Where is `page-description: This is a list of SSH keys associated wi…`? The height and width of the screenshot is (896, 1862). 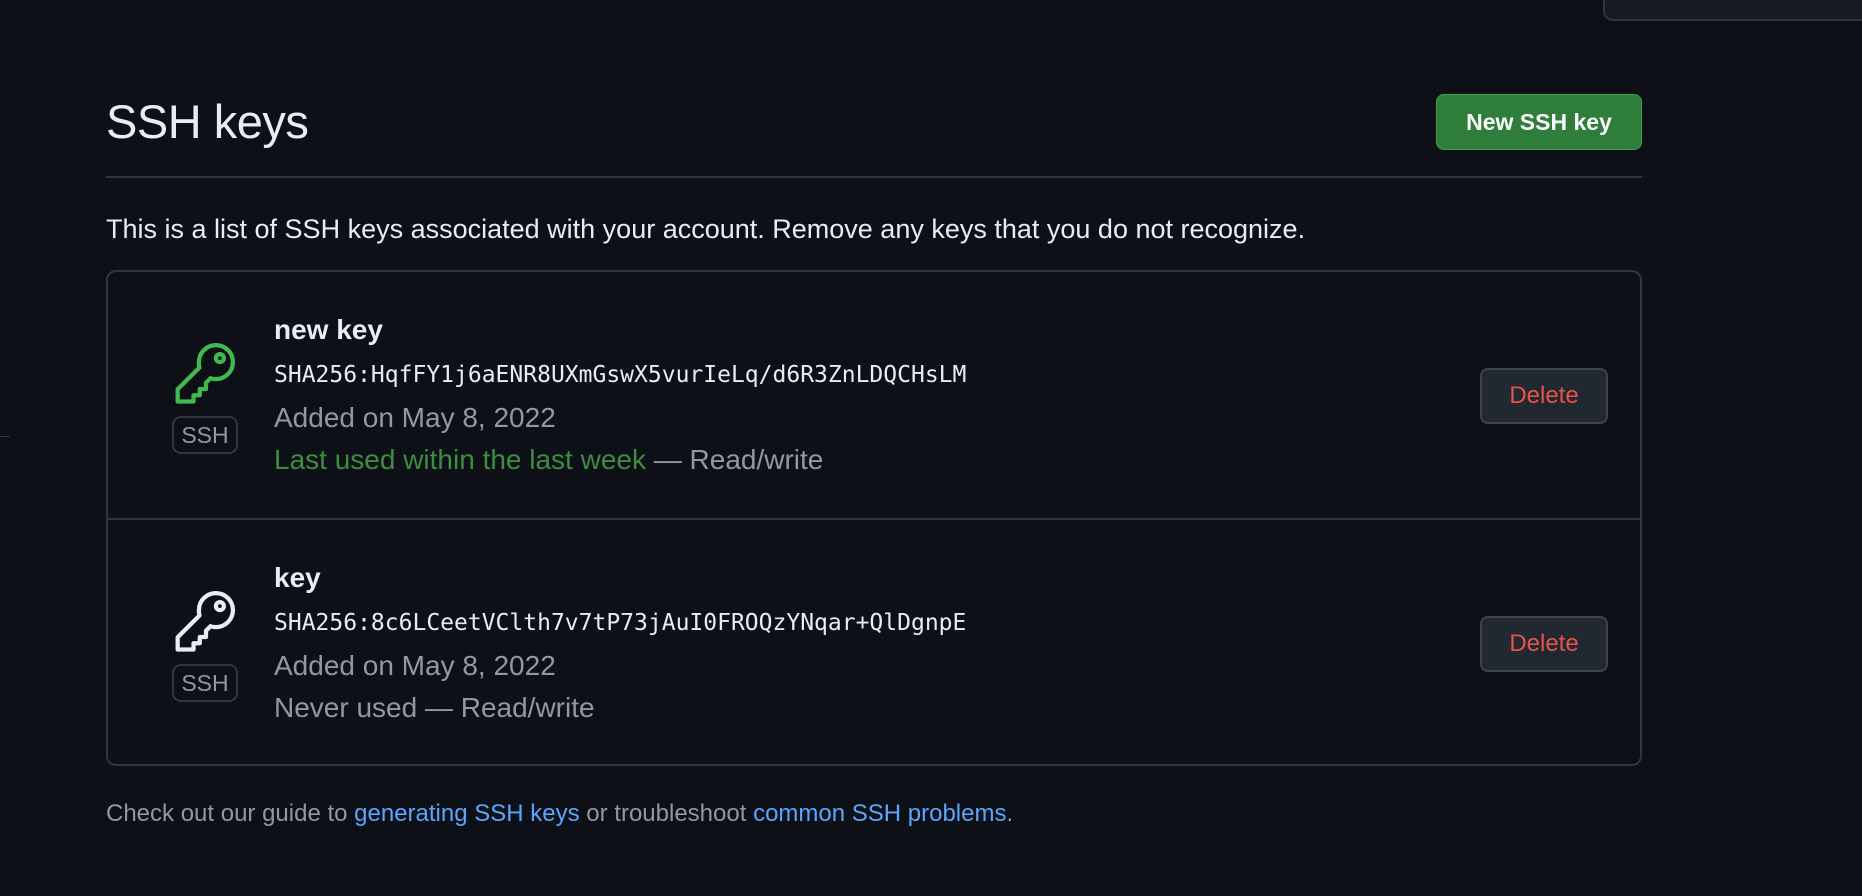 page-description: This is a list of SSH keys associated wi… is located at coordinates (706, 229).